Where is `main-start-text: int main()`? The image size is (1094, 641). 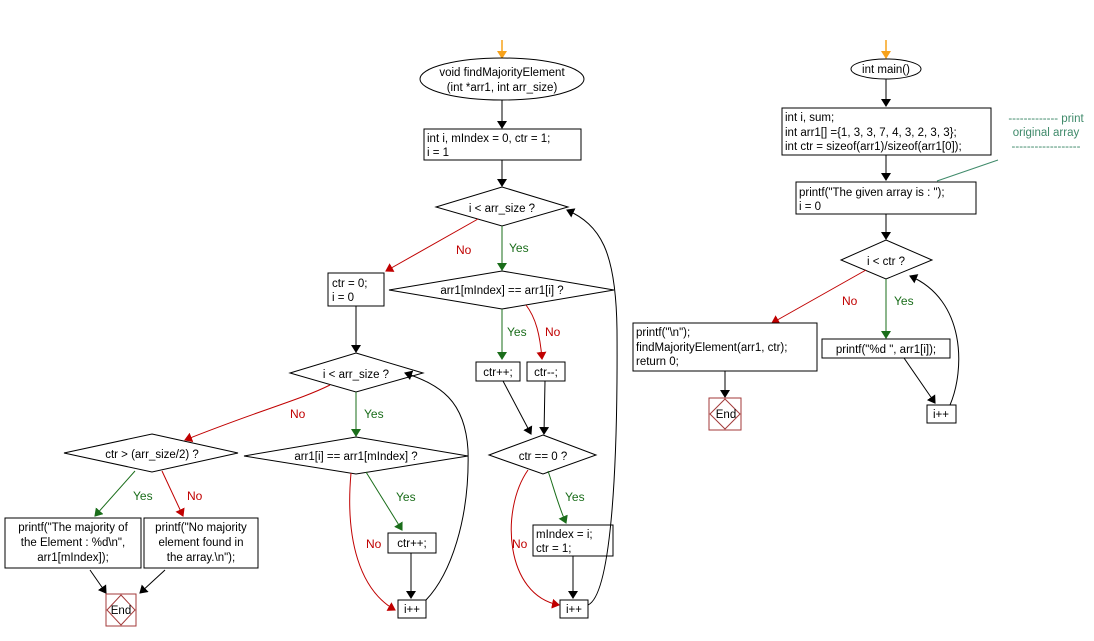 main-start-text: int main() is located at coordinates (886, 70).